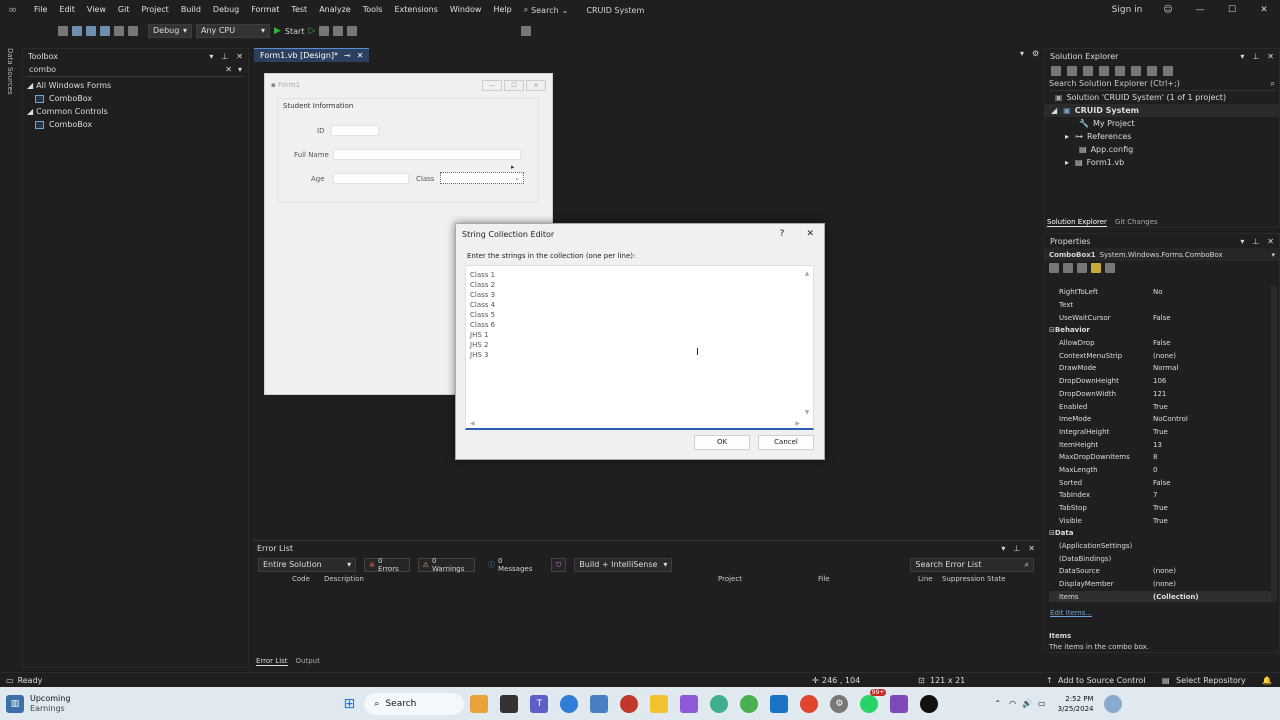 The width and height of the screenshot is (1280, 720). I want to click on show-all-files-icon, so click(1136, 71).